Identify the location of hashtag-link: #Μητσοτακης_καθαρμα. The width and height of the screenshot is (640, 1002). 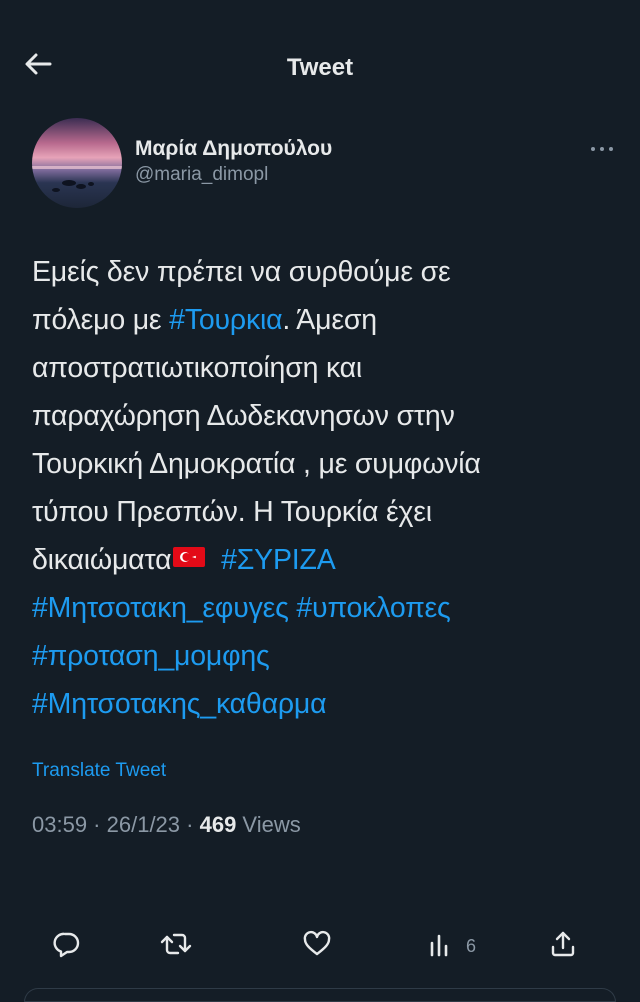
(179, 704).